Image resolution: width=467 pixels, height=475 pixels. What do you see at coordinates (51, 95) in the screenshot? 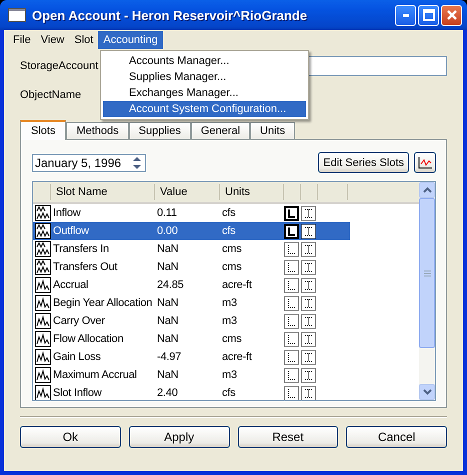
I see `field-label: ObjectName` at bounding box center [51, 95].